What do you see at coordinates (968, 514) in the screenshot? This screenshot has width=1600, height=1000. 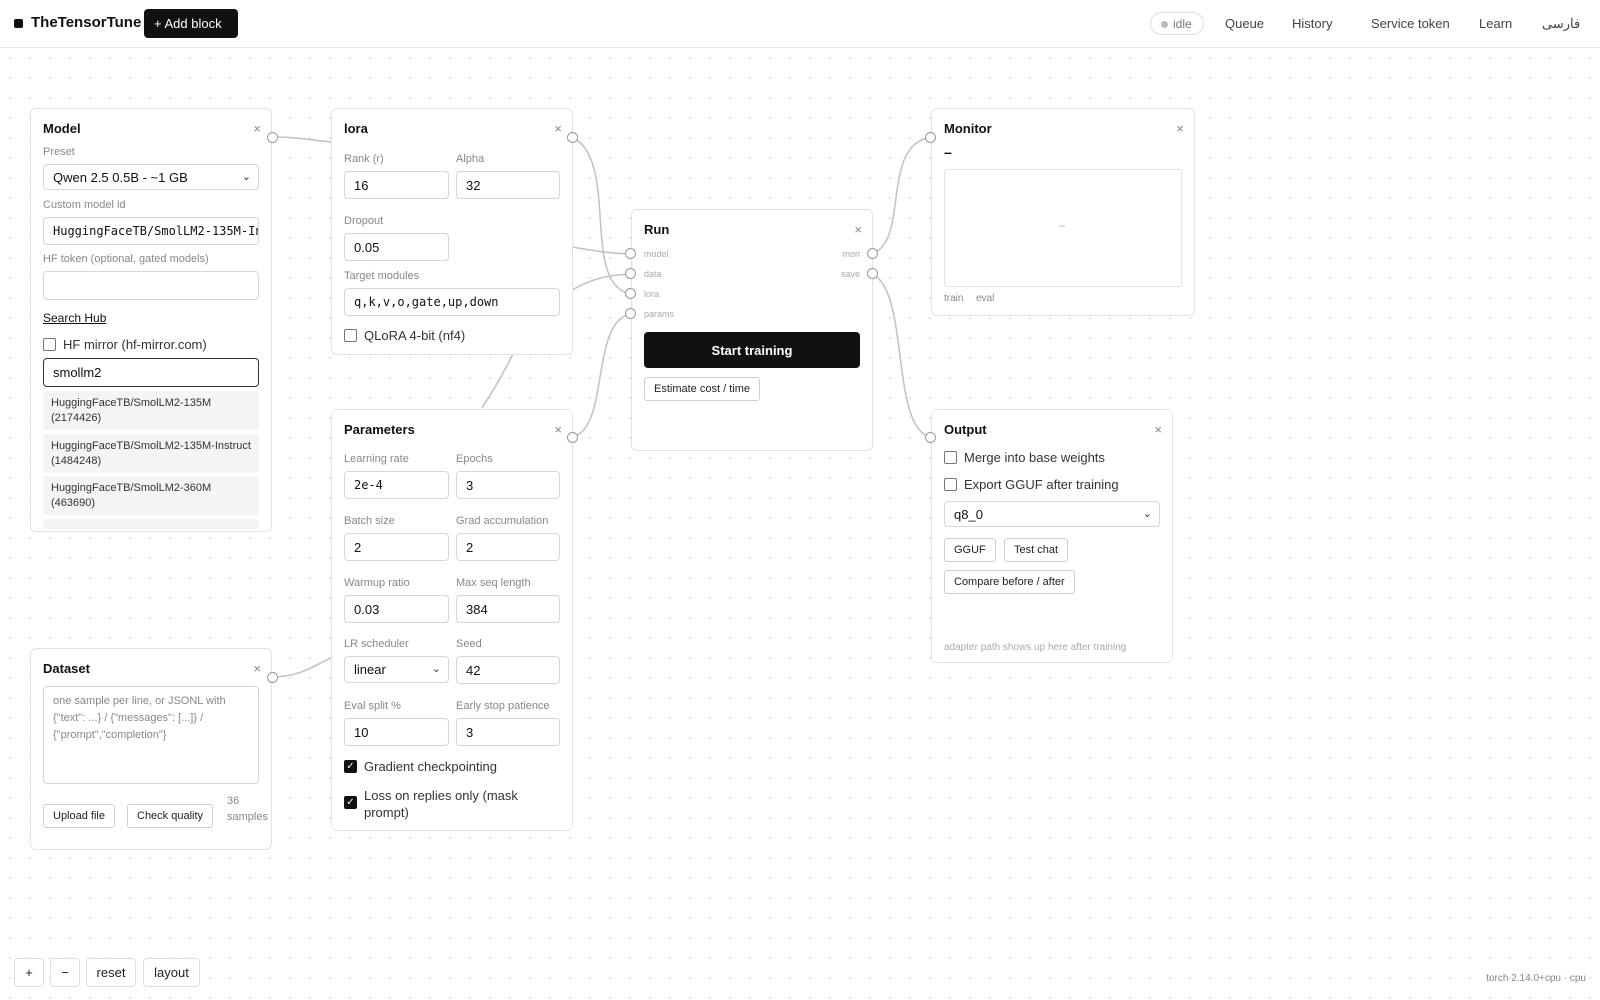 I see `quantization-value: q8_0` at bounding box center [968, 514].